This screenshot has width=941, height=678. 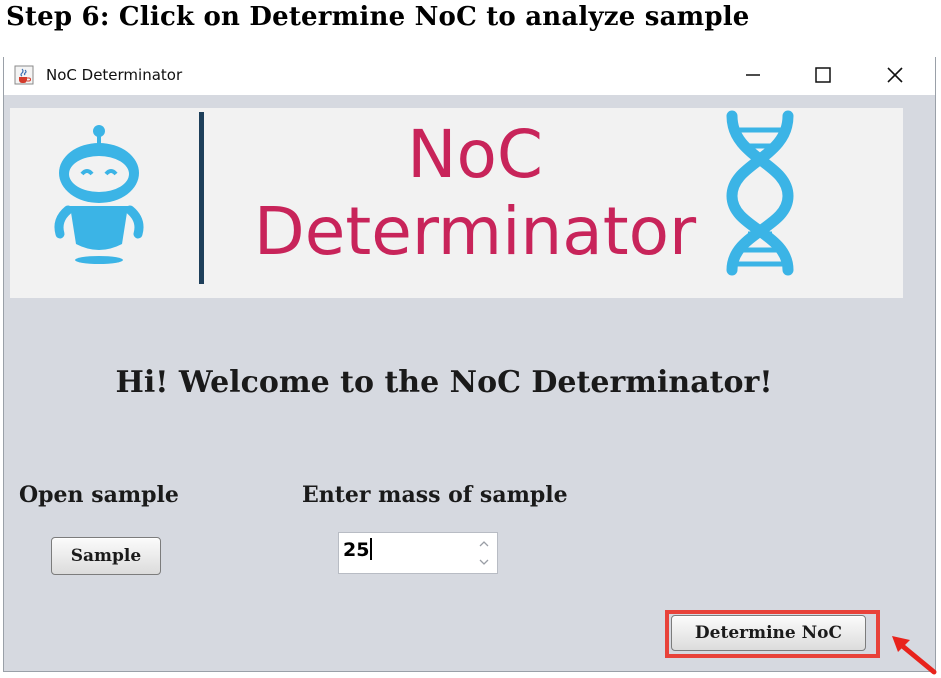 I want to click on mass-spinner: 25, so click(x=418, y=553).